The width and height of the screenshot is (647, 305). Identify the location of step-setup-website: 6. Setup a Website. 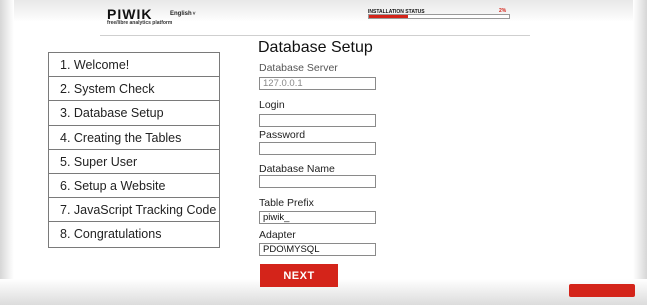
(134, 186).